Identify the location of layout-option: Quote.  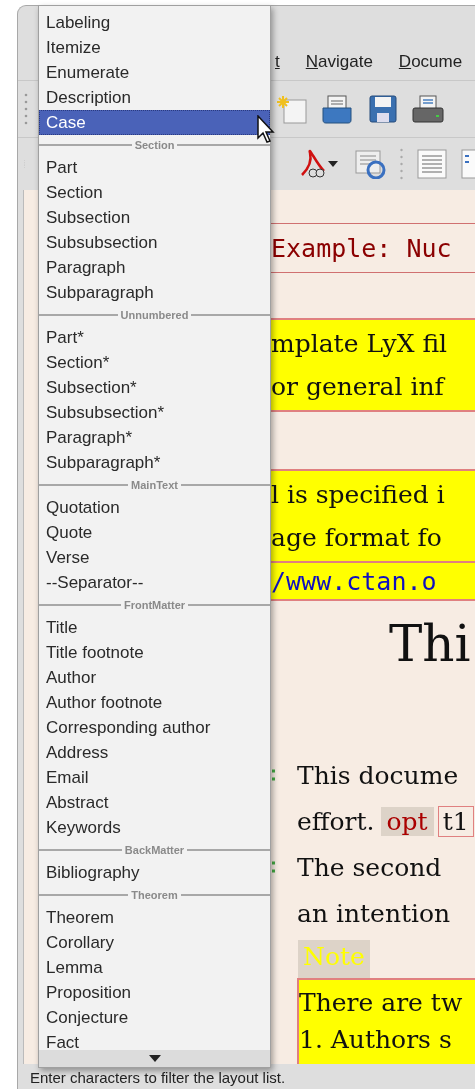
(154, 532).